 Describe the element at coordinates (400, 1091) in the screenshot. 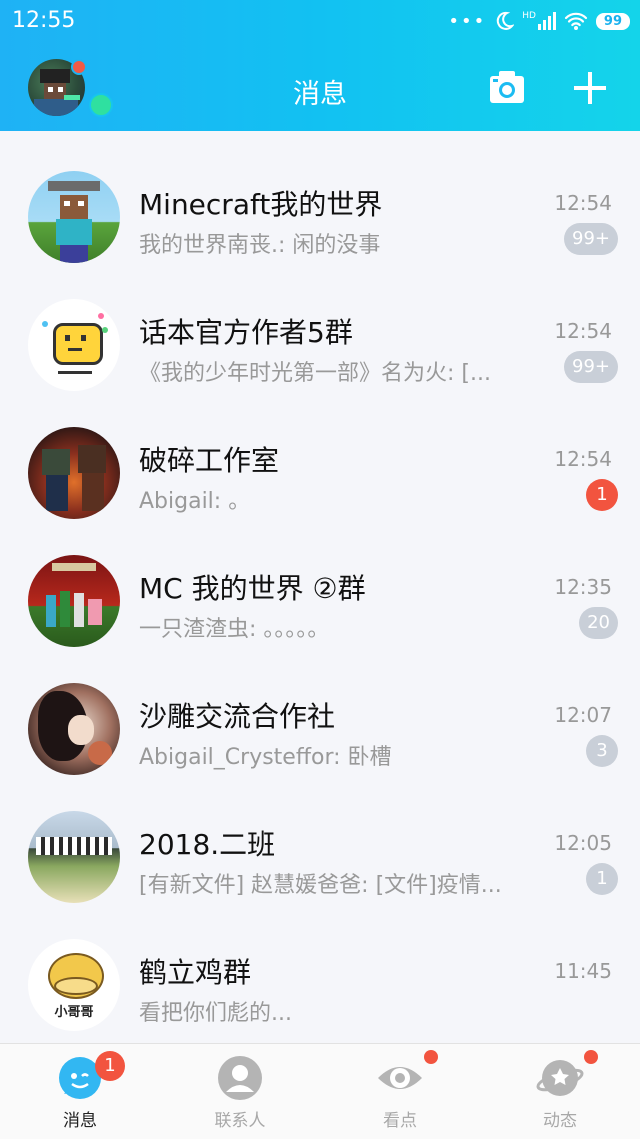

I see `tab-kandian: 看点` at that location.